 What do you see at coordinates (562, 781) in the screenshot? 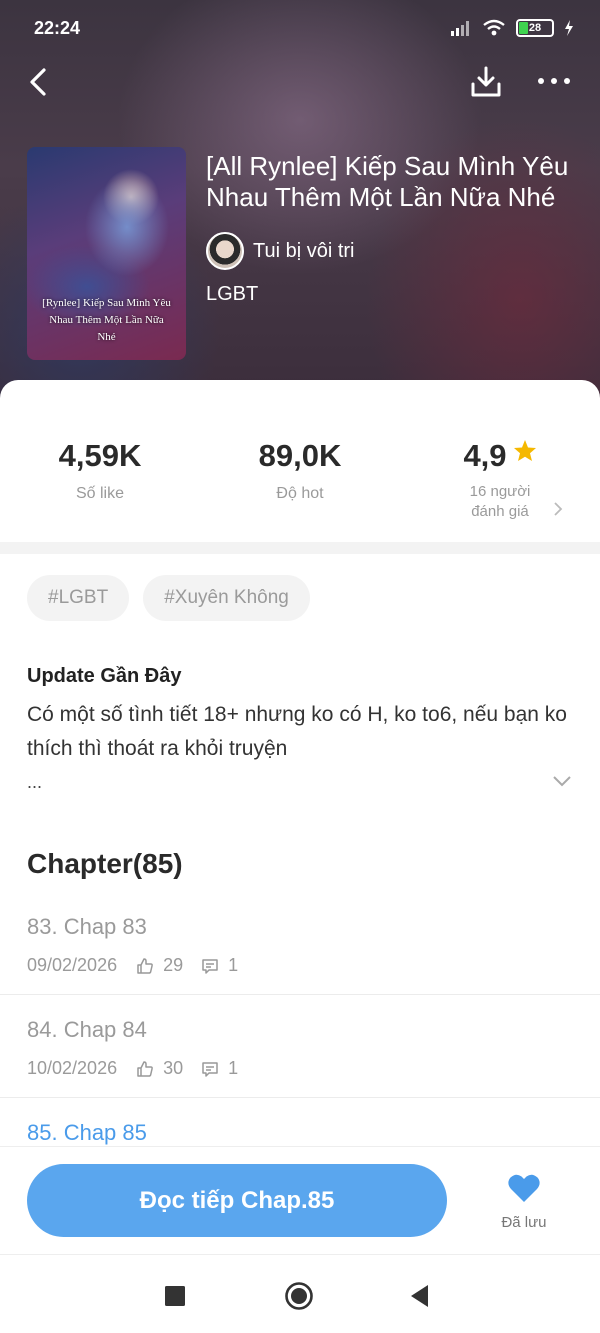
I see `chevron-down-icon` at bounding box center [562, 781].